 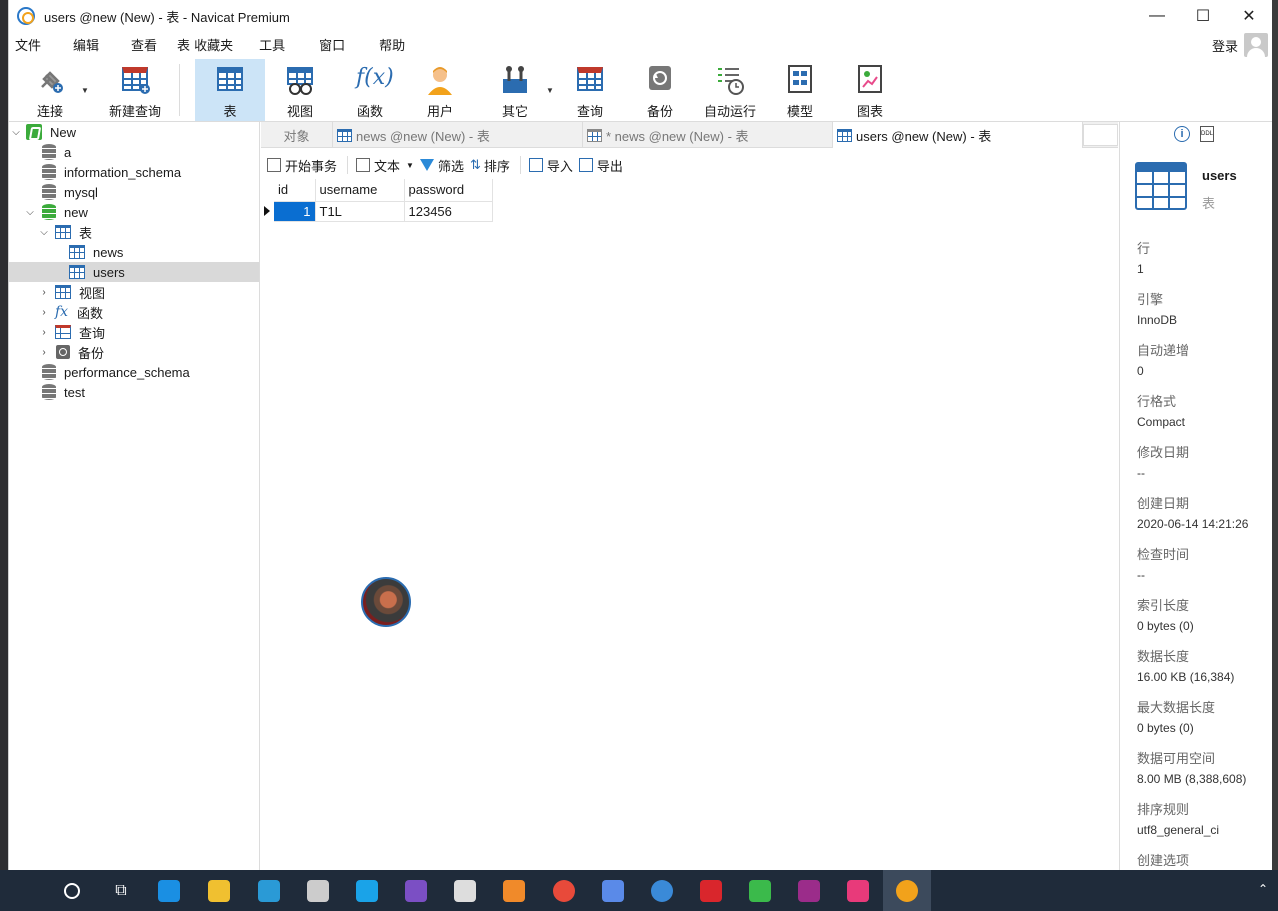 I want to click on cell-id: 1, so click(x=295, y=211).